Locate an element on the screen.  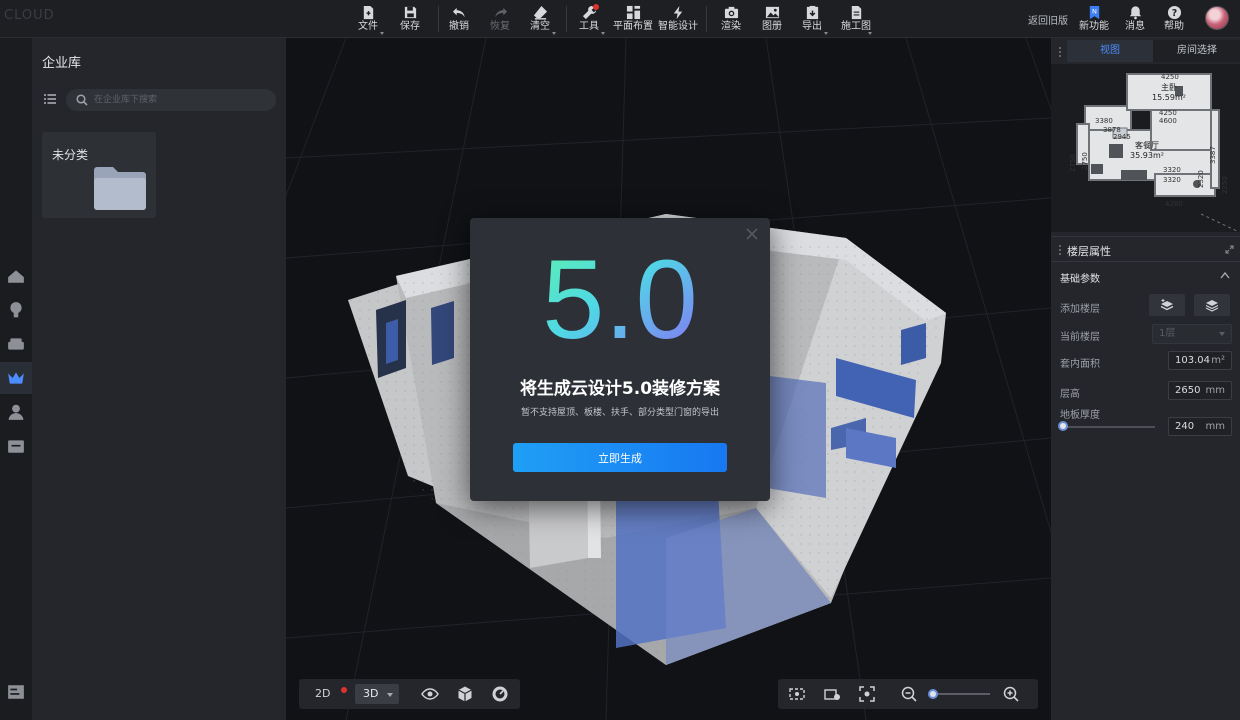
current-floor-select: 1层 is located at coordinates (1192, 334).